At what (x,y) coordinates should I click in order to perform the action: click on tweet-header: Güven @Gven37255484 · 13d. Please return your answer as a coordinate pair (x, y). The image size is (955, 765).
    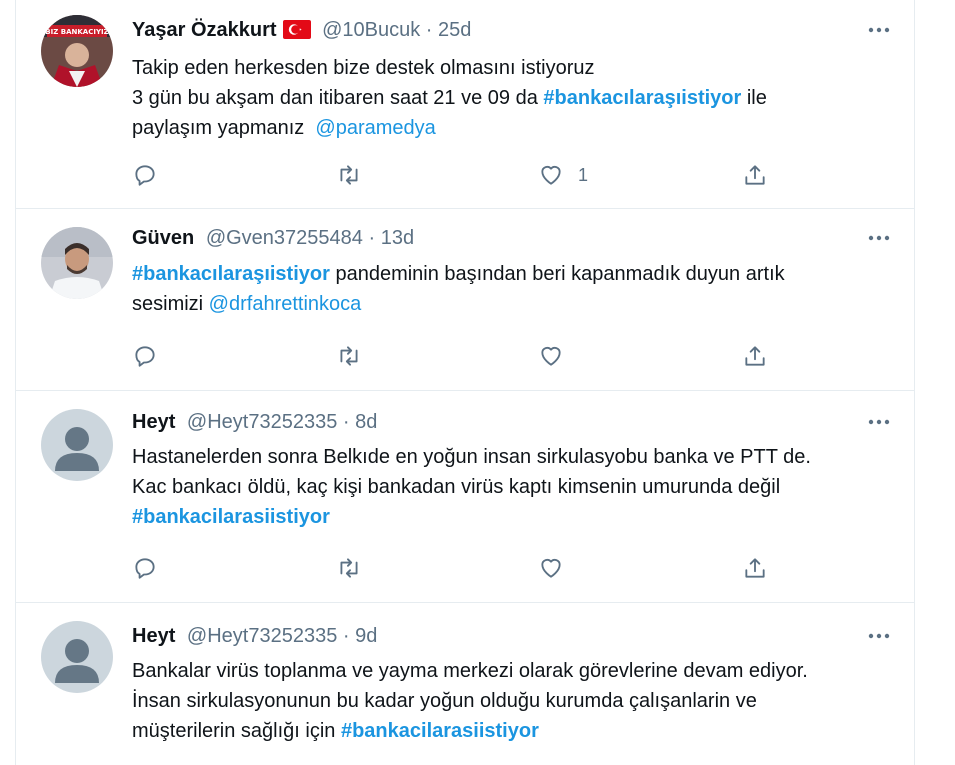
    Looking at the image, I should click on (513, 238).